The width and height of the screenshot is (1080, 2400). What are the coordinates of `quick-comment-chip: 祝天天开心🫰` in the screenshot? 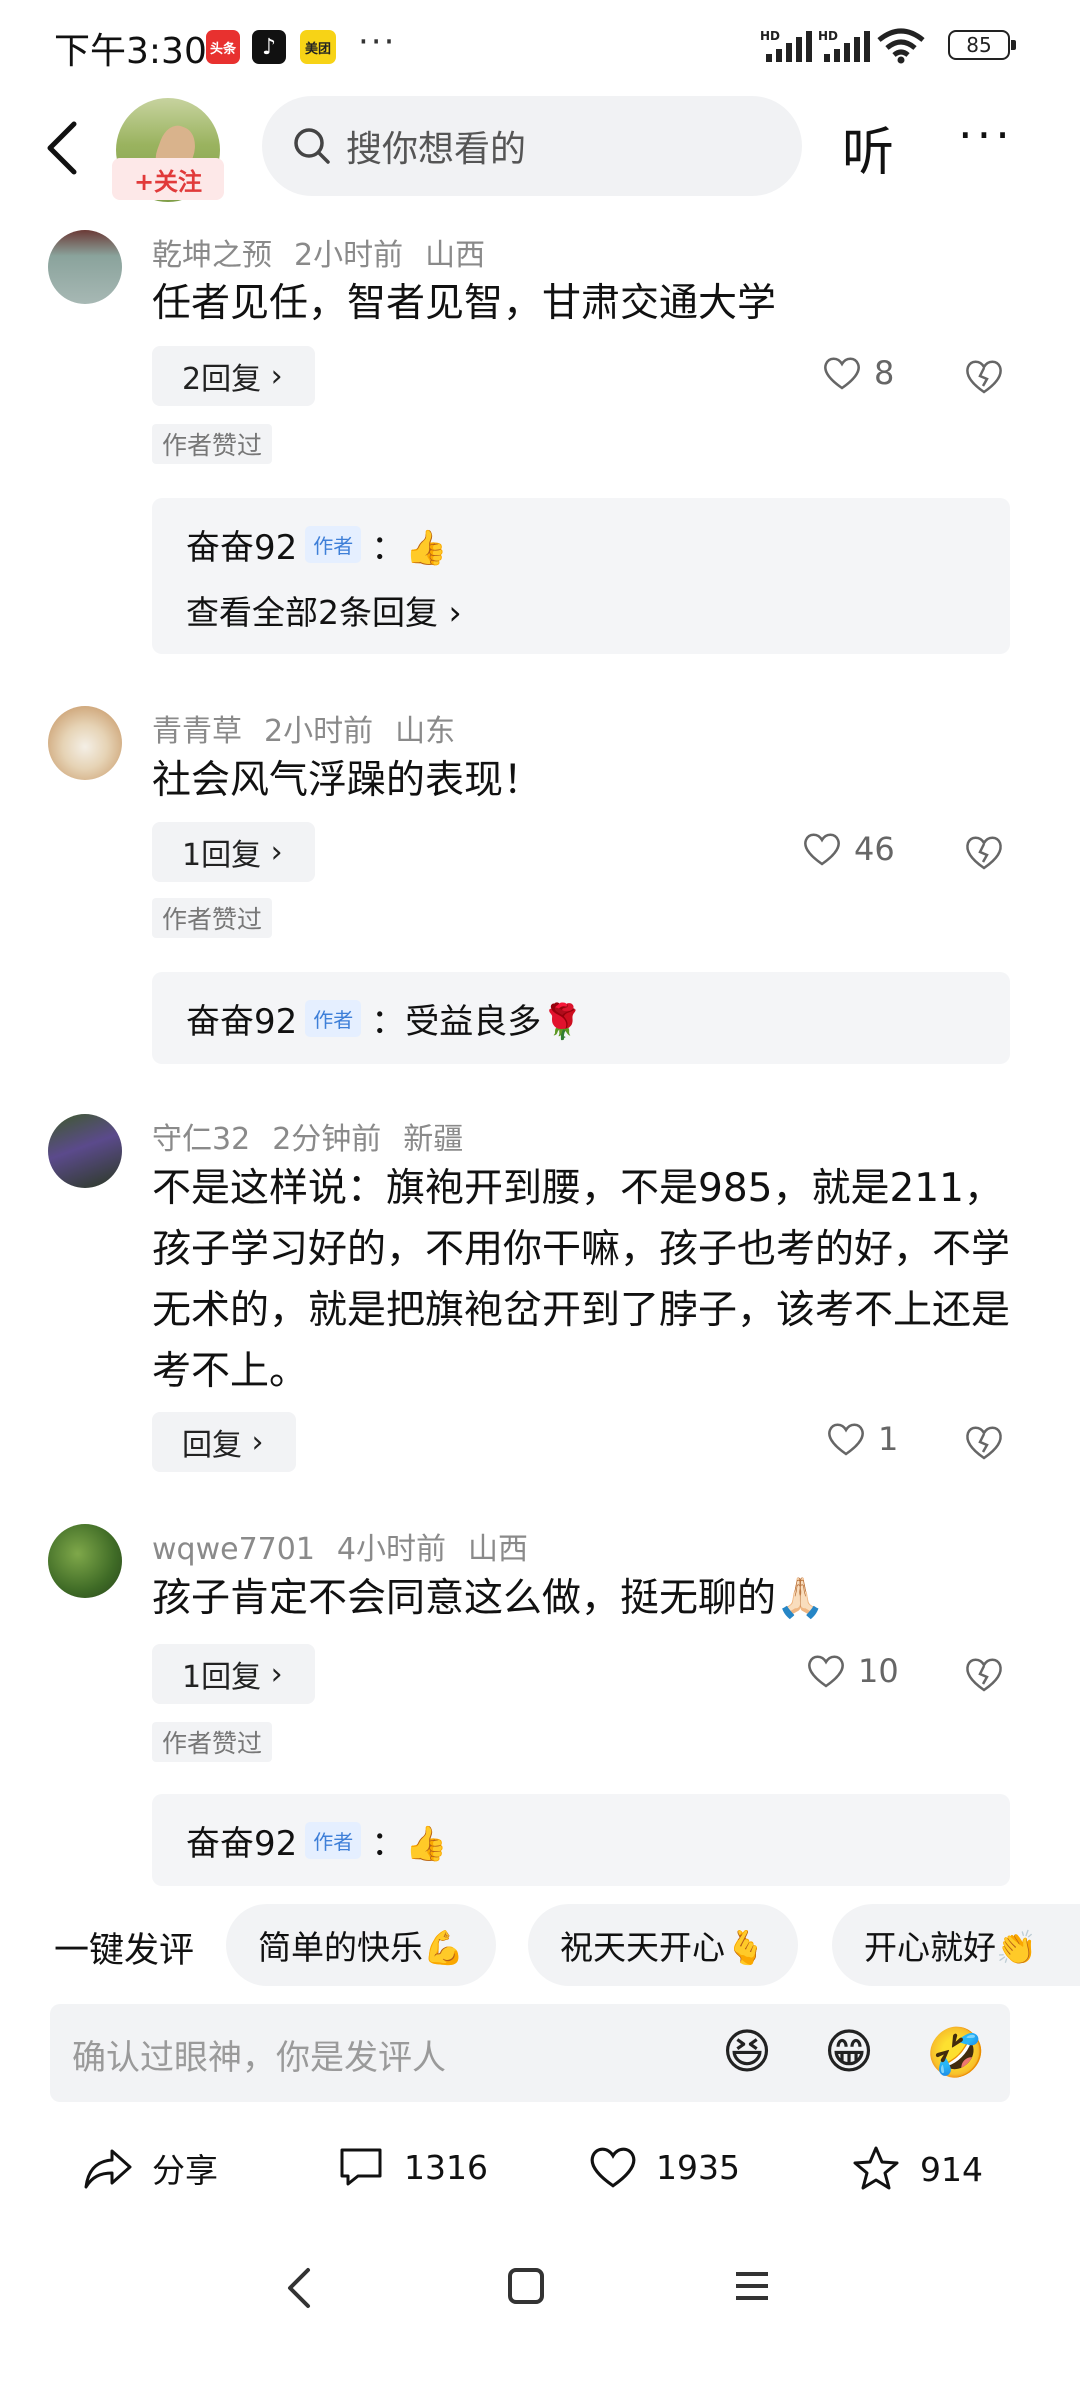 It's located at (663, 1945).